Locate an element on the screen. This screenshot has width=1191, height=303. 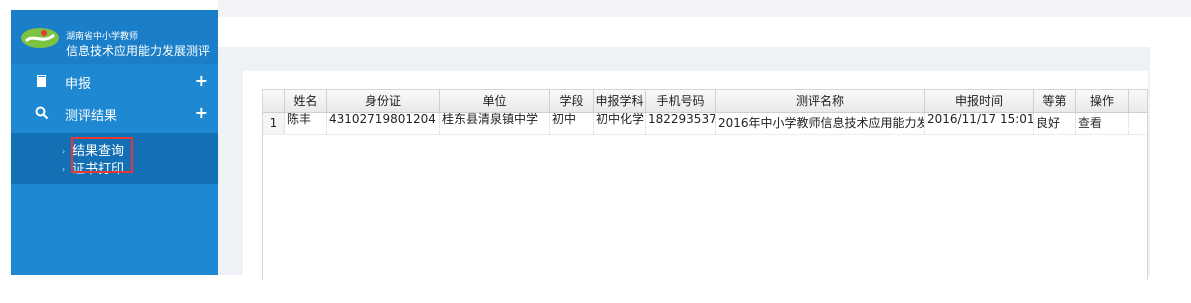
cell-stage: 初中 is located at coordinates (572, 123).